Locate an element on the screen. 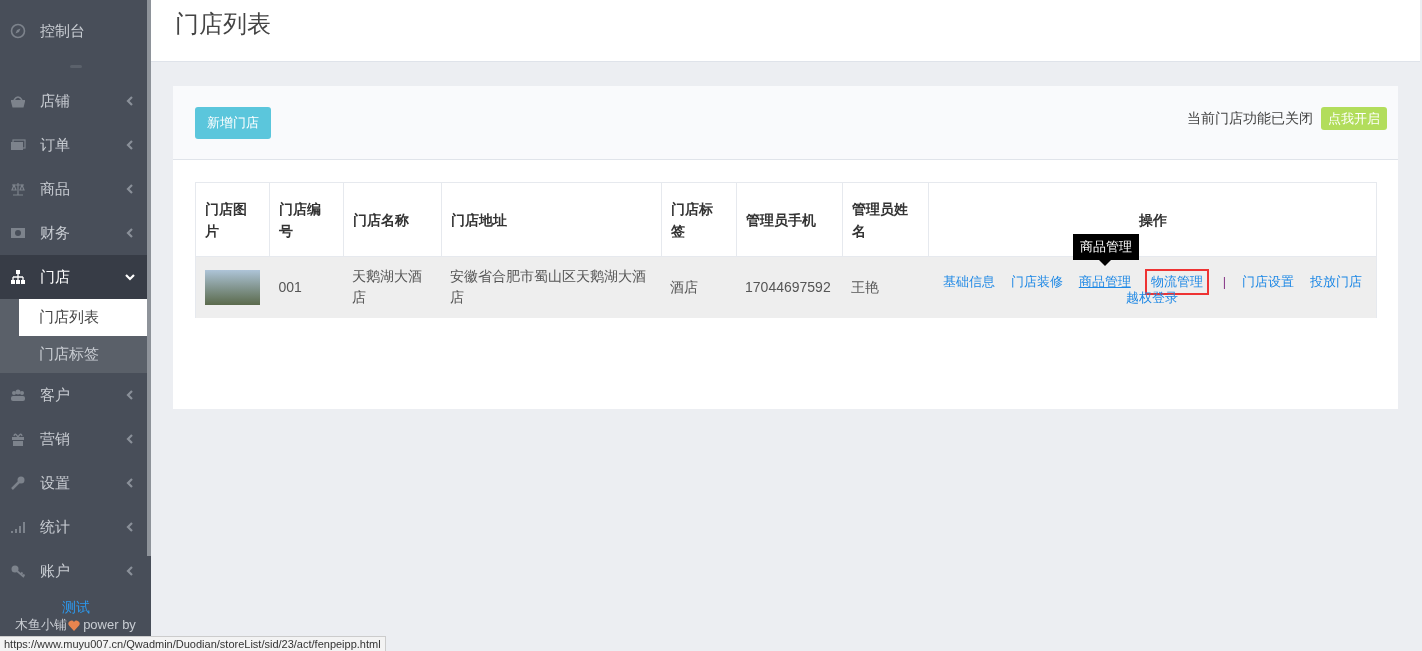 This screenshot has width=1422, height=651. users-icon is located at coordinates (18, 395).